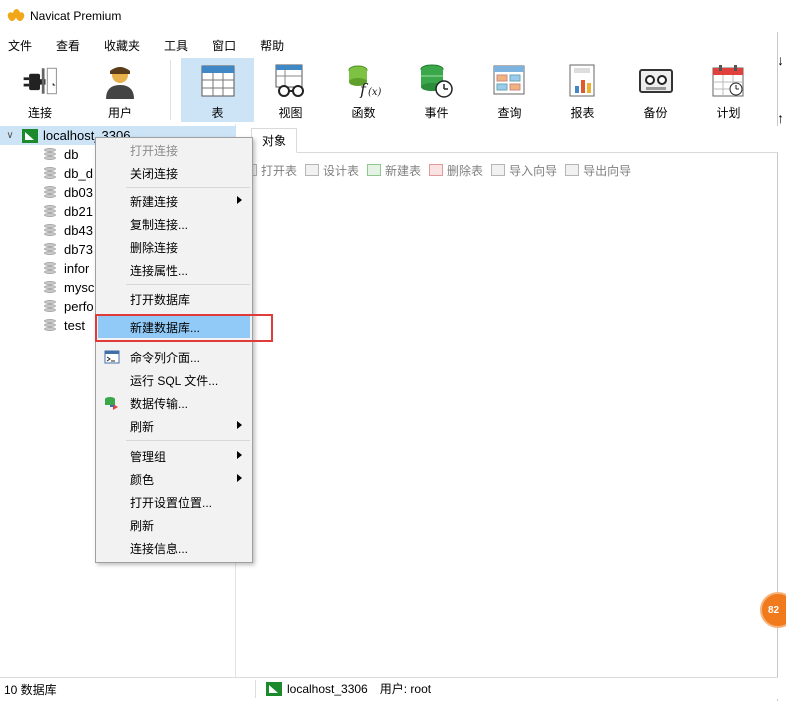 The width and height of the screenshot is (786, 701). What do you see at coordinates (274, 140) in the screenshot?
I see `tab-objects: 对象` at bounding box center [274, 140].